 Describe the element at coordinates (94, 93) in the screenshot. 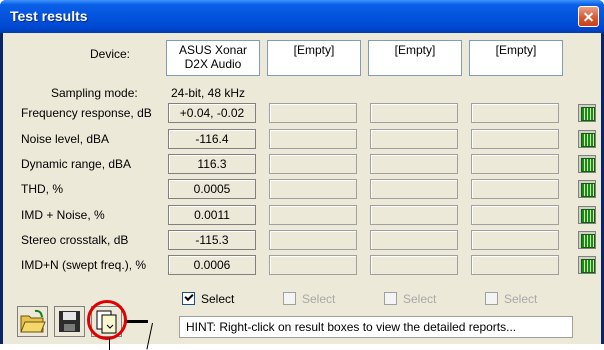

I see `sampling-mode-label: Sampling mode:` at that location.